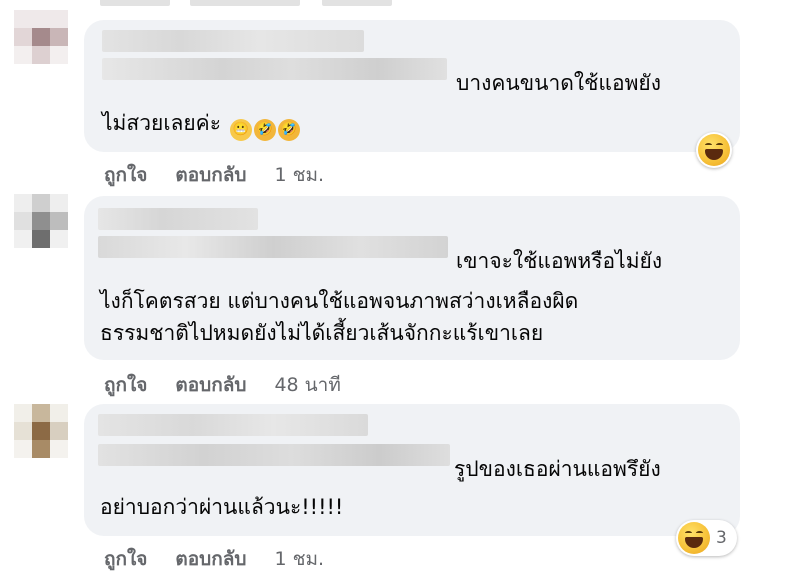 This screenshot has height=583, width=800. I want to click on reaction-summary, so click(714, 150).